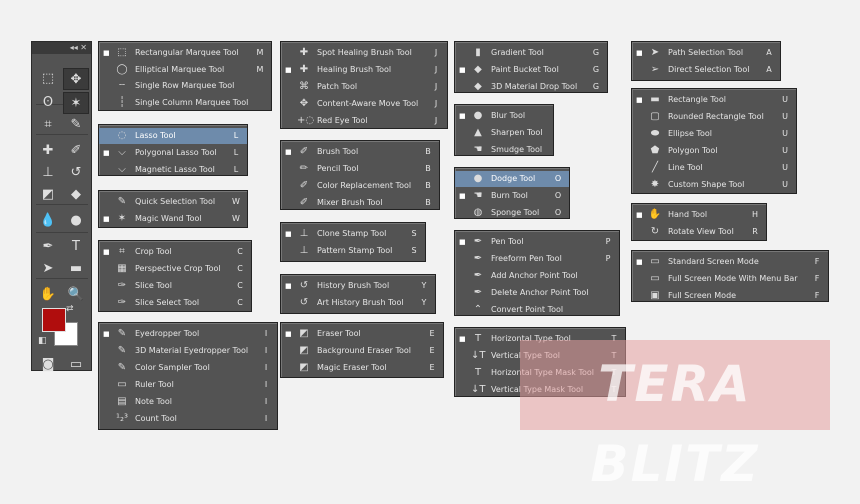  Describe the element at coordinates (185, 70) in the screenshot. I see `menu-item-elliptical-marquee-tool: ◯ Elliptical Marquee Tool M` at that location.